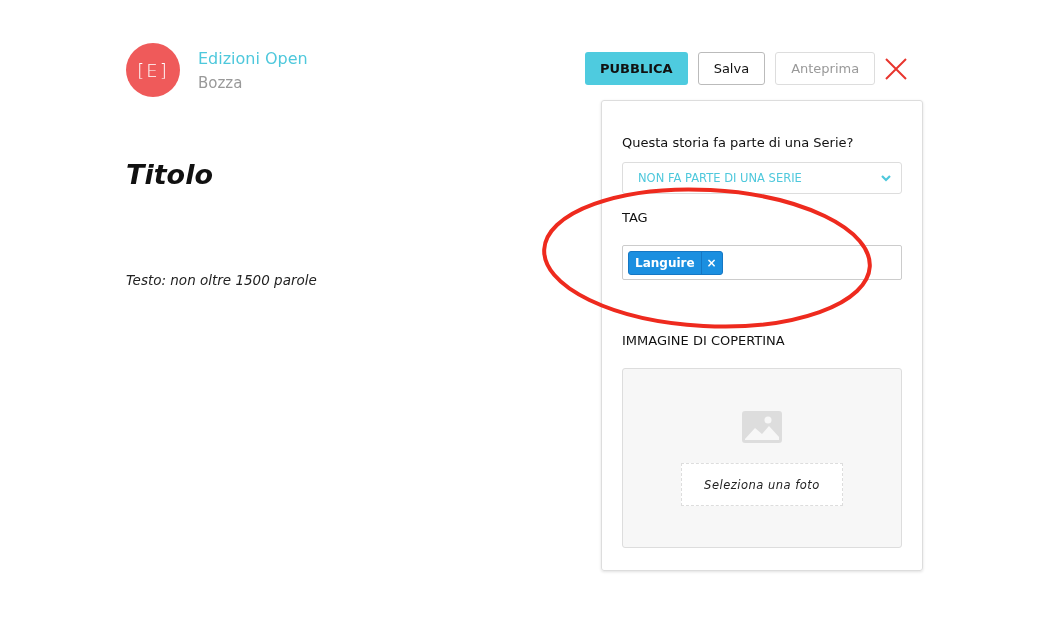 The width and height of the screenshot is (1054, 629). What do you see at coordinates (153, 70) in the screenshot?
I see `logo: [E]` at bounding box center [153, 70].